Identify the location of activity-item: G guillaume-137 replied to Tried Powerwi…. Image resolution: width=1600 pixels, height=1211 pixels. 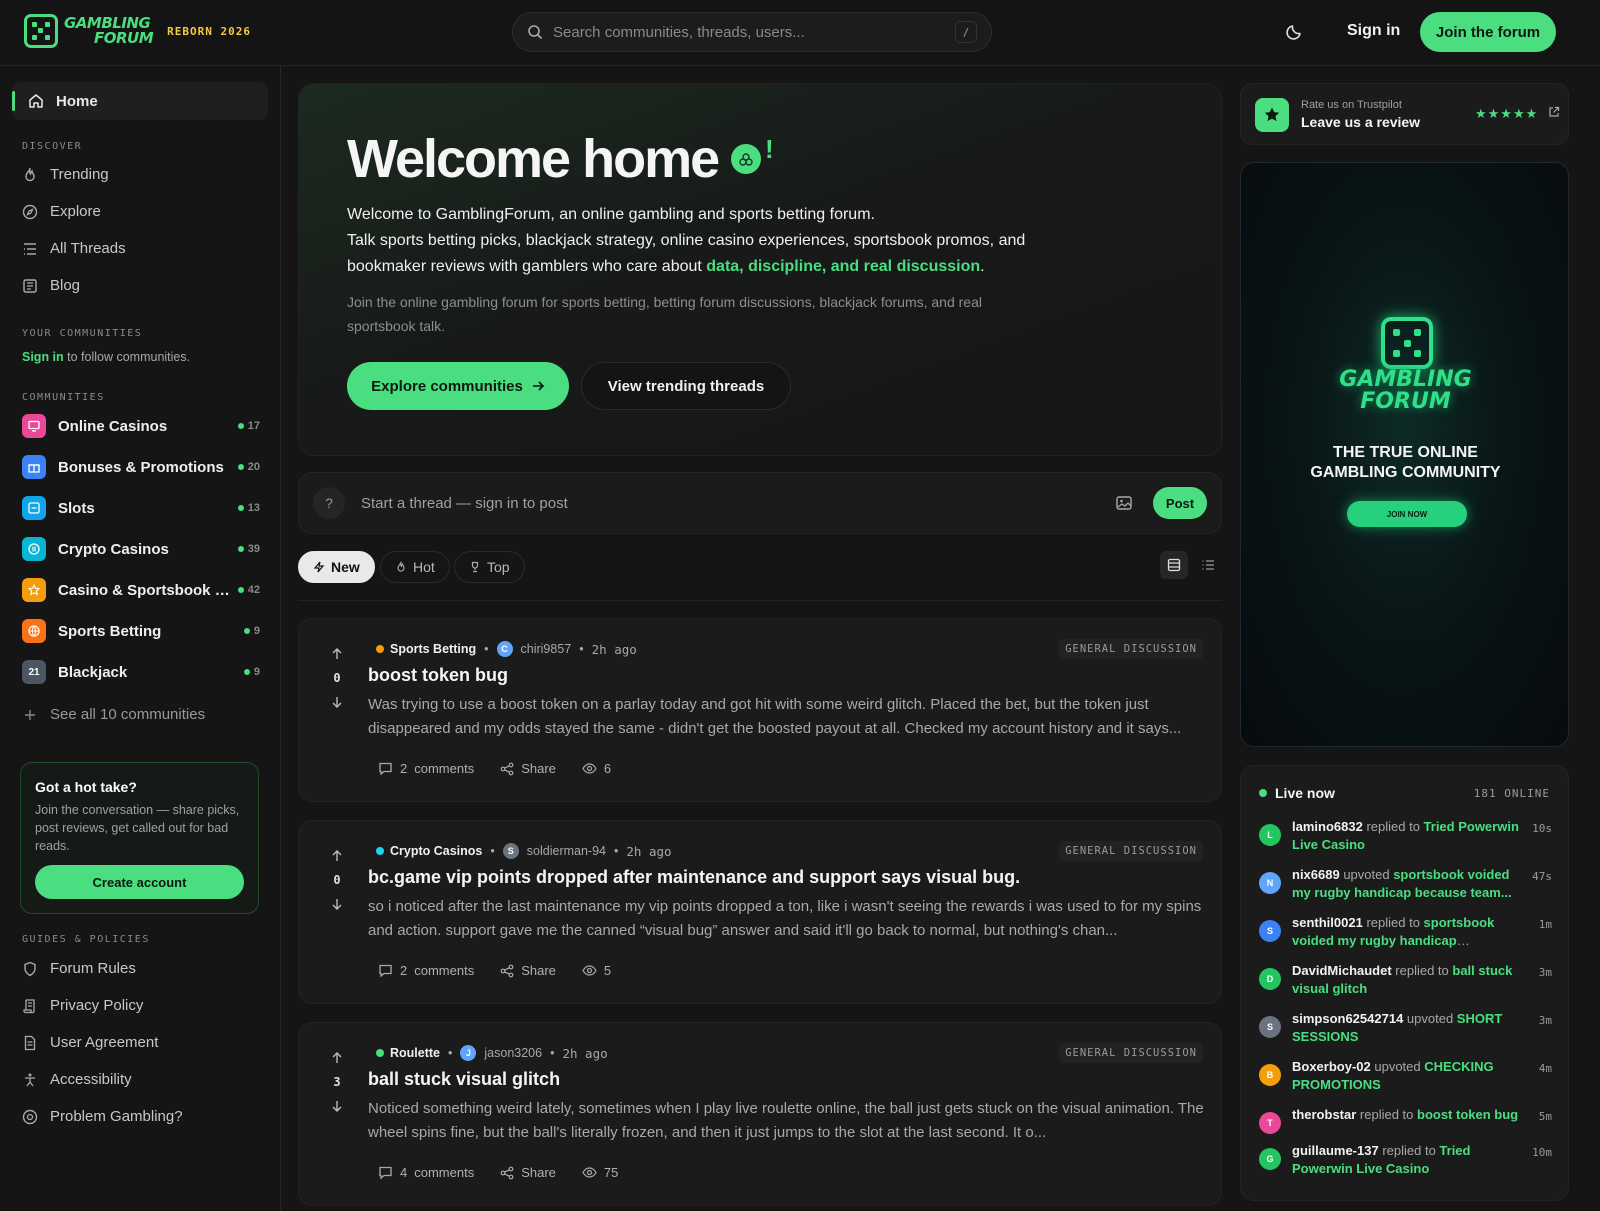
(1405, 1160).